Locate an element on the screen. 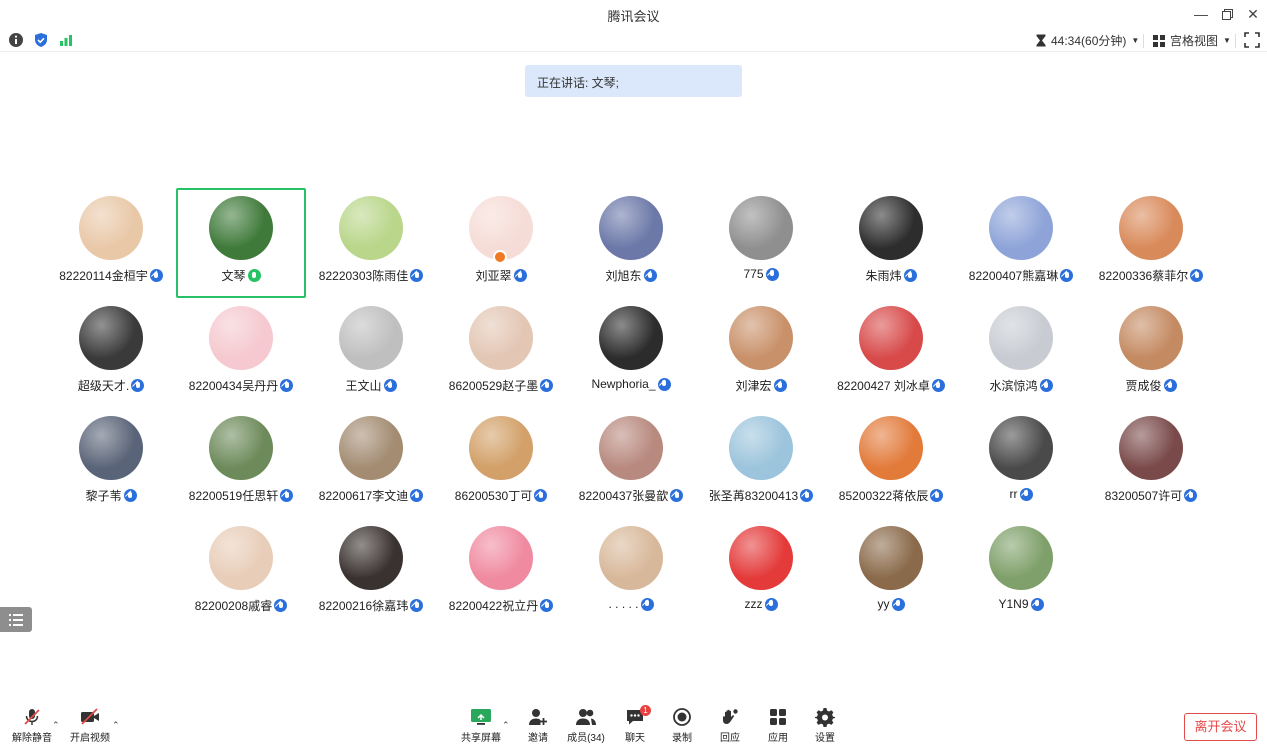 The image size is (1267, 750). minimize-icon: — is located at coordinates (1201, 14).